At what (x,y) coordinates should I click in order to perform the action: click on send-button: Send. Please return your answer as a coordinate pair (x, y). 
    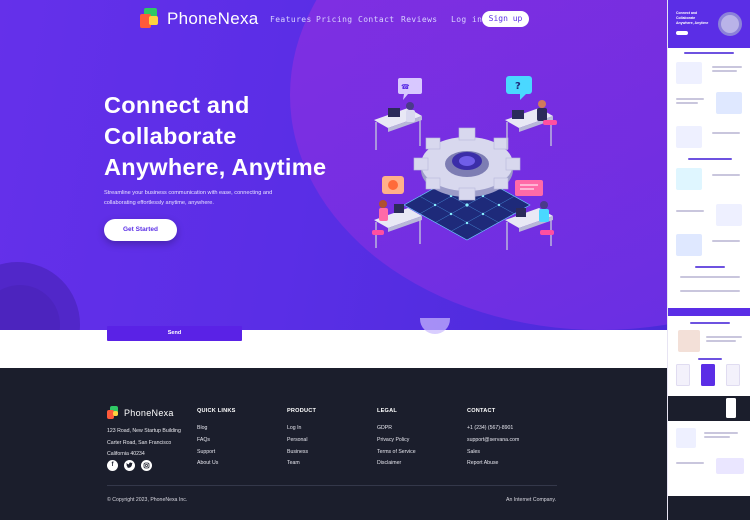
    Looking at the image, I should click on (174, 333).